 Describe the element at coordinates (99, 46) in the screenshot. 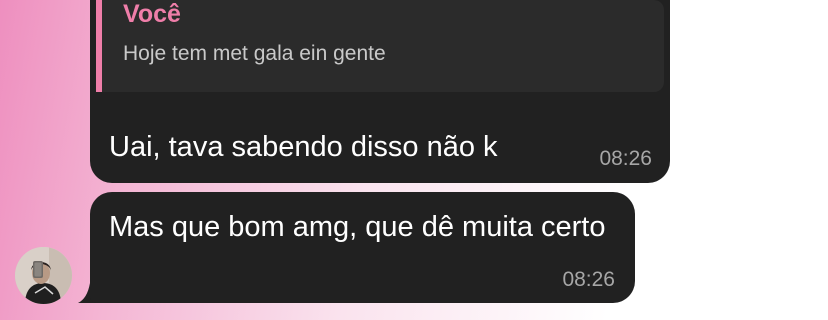

I see `reply-accent-bar` at that location.